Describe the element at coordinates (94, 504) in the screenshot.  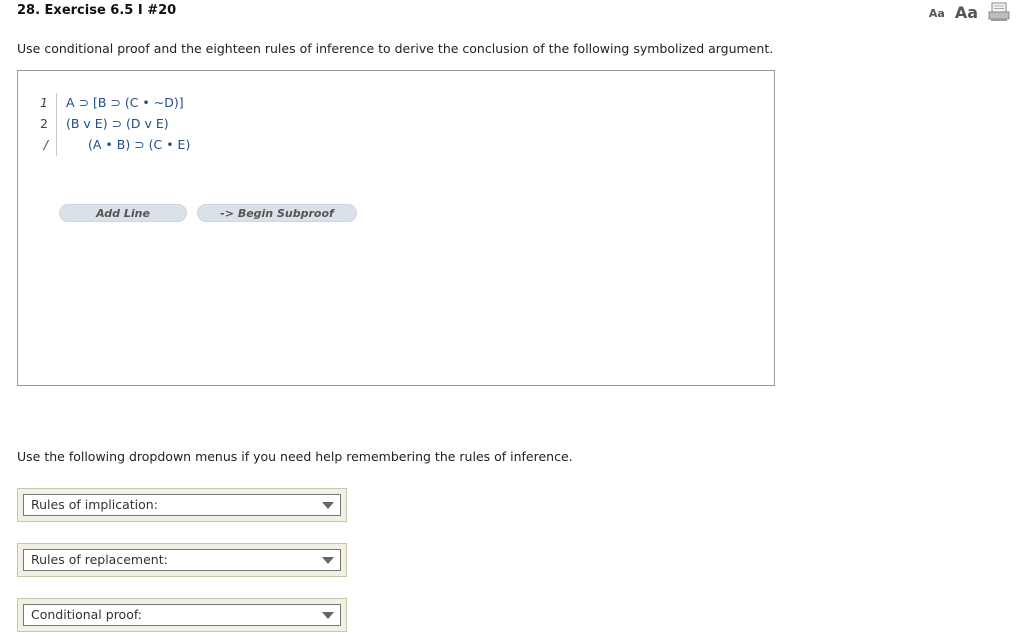
I see `dropdown-label: Rules of implication:` at that location.